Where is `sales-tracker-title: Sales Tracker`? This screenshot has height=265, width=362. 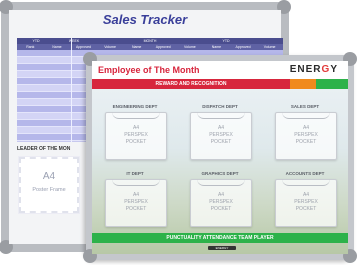 sales-tracker-title: Sales Tracker is located at coordinates (145, 19).